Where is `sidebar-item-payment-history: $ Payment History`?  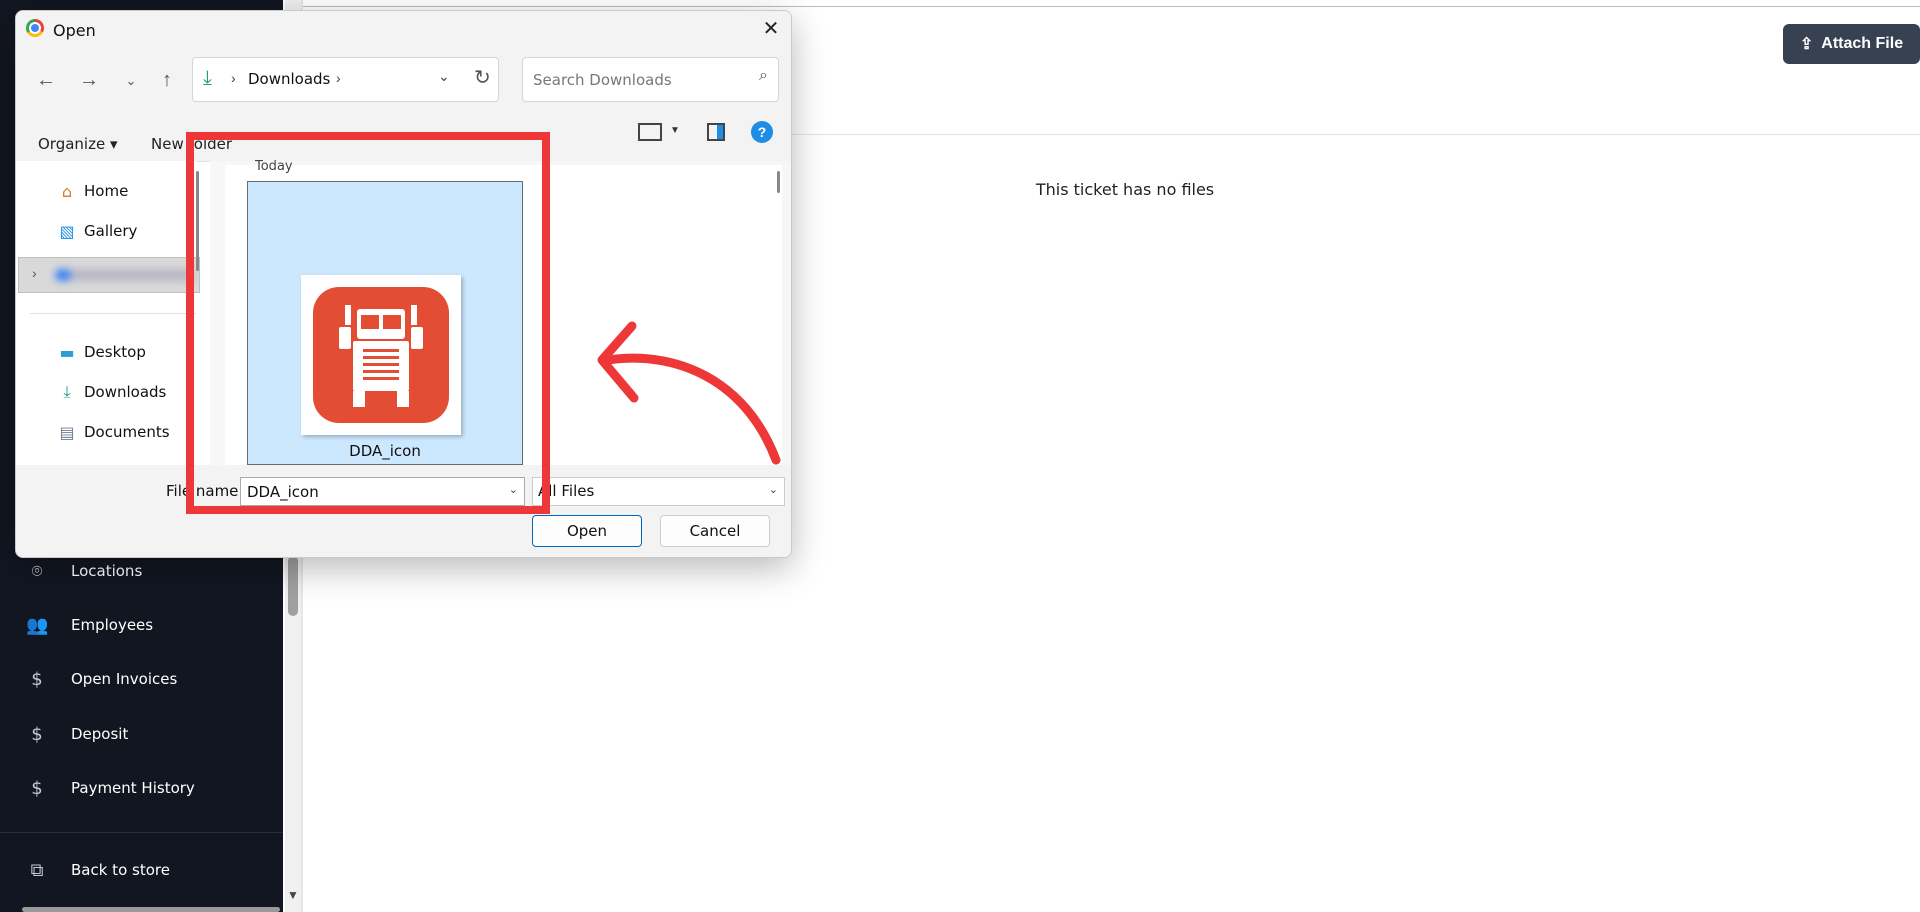
sidebar-item-payment-history: $ Payment History is located at coordinates (140, 788).